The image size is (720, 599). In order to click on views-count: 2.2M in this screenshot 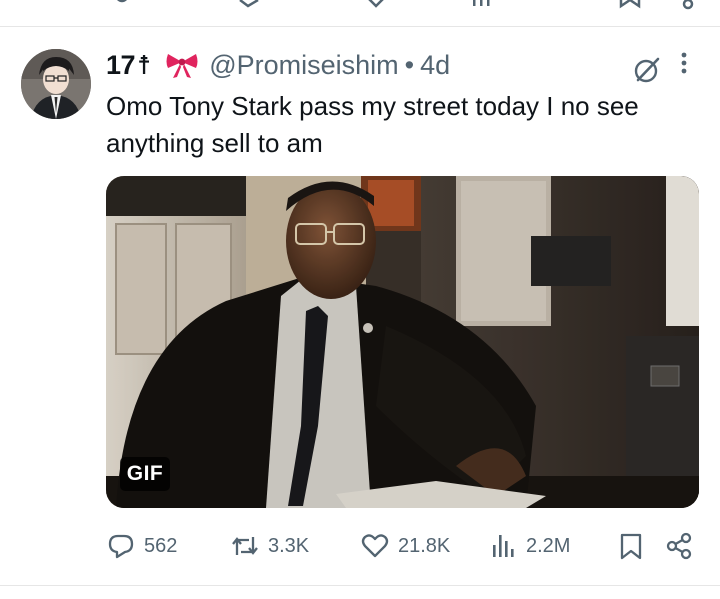, I will do `click(548, 545)`.